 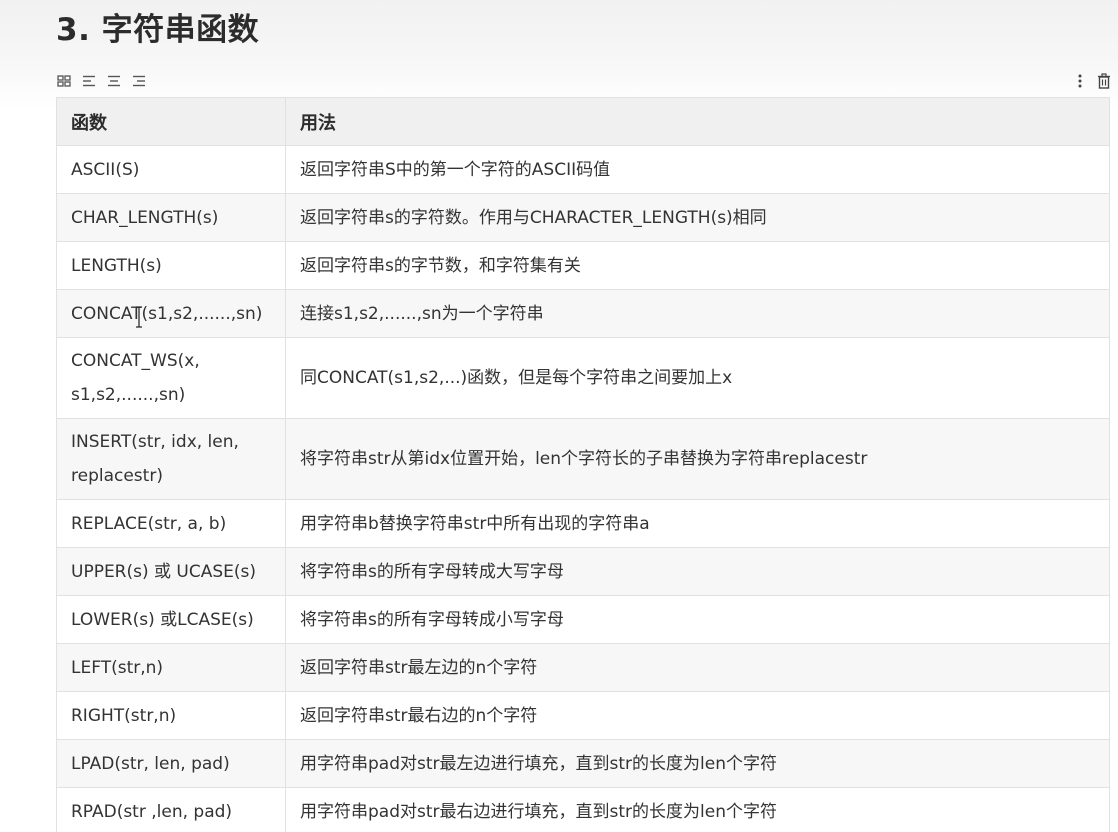 I want to click on function-cell: RIGHT(str,n), so click(x=171, y=715).